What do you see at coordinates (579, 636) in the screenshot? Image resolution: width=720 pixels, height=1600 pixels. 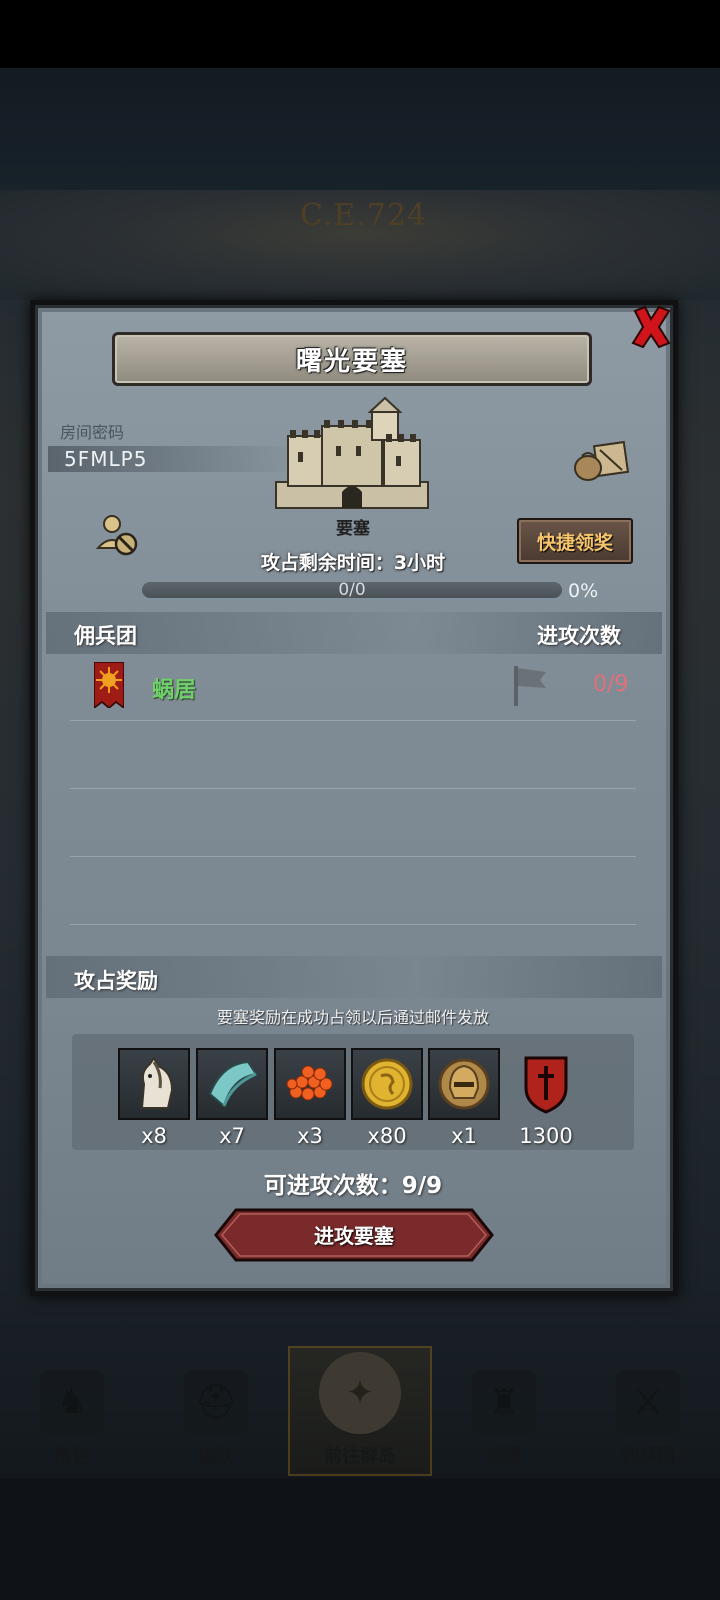 I see `attacks-column-header: 进攻次数` at bounding box center [579, 636].